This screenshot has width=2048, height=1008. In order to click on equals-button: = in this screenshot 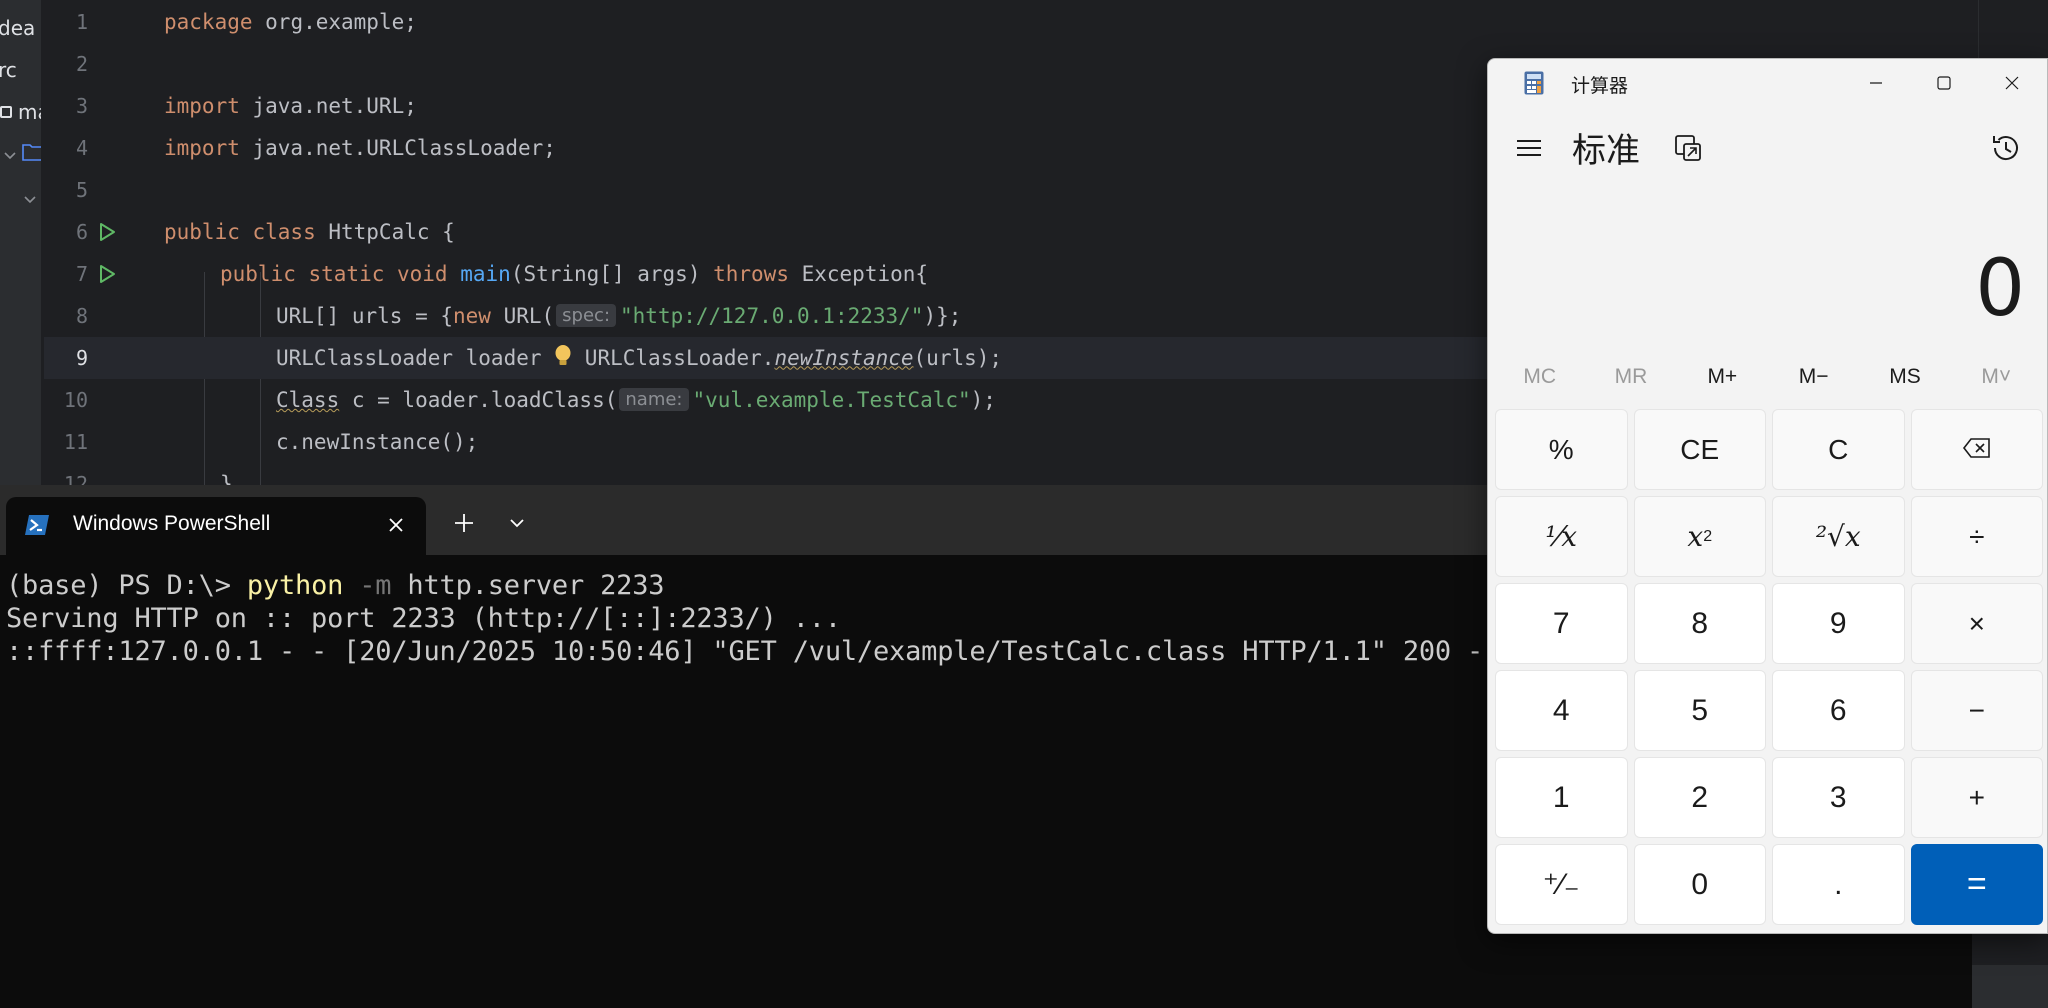, I will do `click(1976, 884)`.